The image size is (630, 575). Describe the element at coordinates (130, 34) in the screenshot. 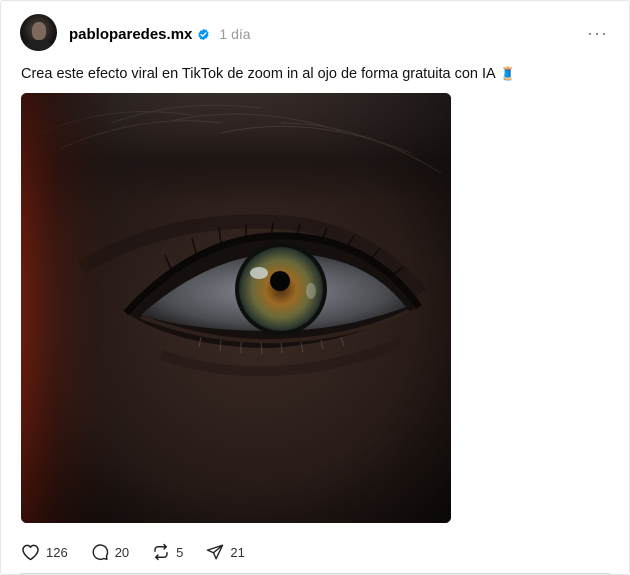

I see `username: pabloparedes.mx` at that location.